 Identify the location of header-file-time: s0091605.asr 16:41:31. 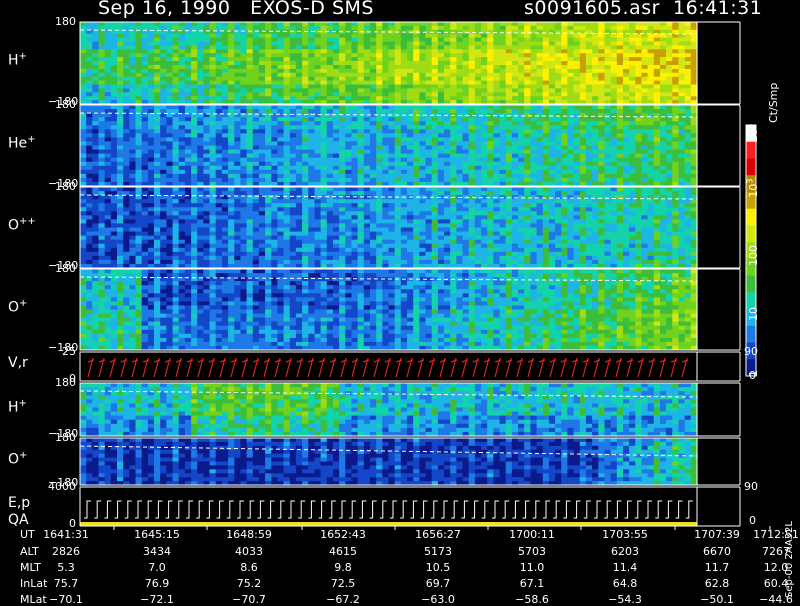
(643, 9).